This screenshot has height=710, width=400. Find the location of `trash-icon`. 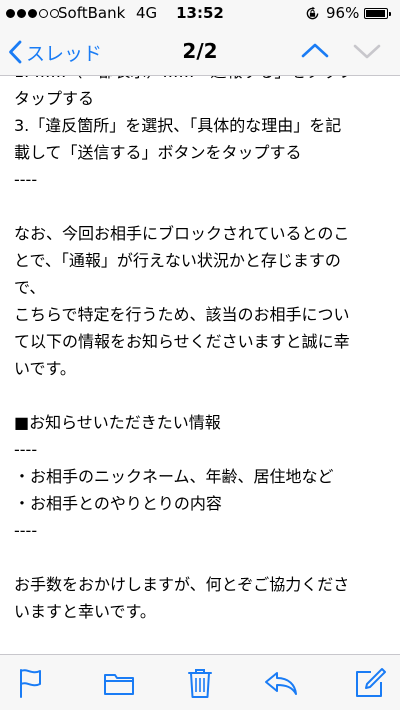

trash-icon is located at coordinates (200, 683).